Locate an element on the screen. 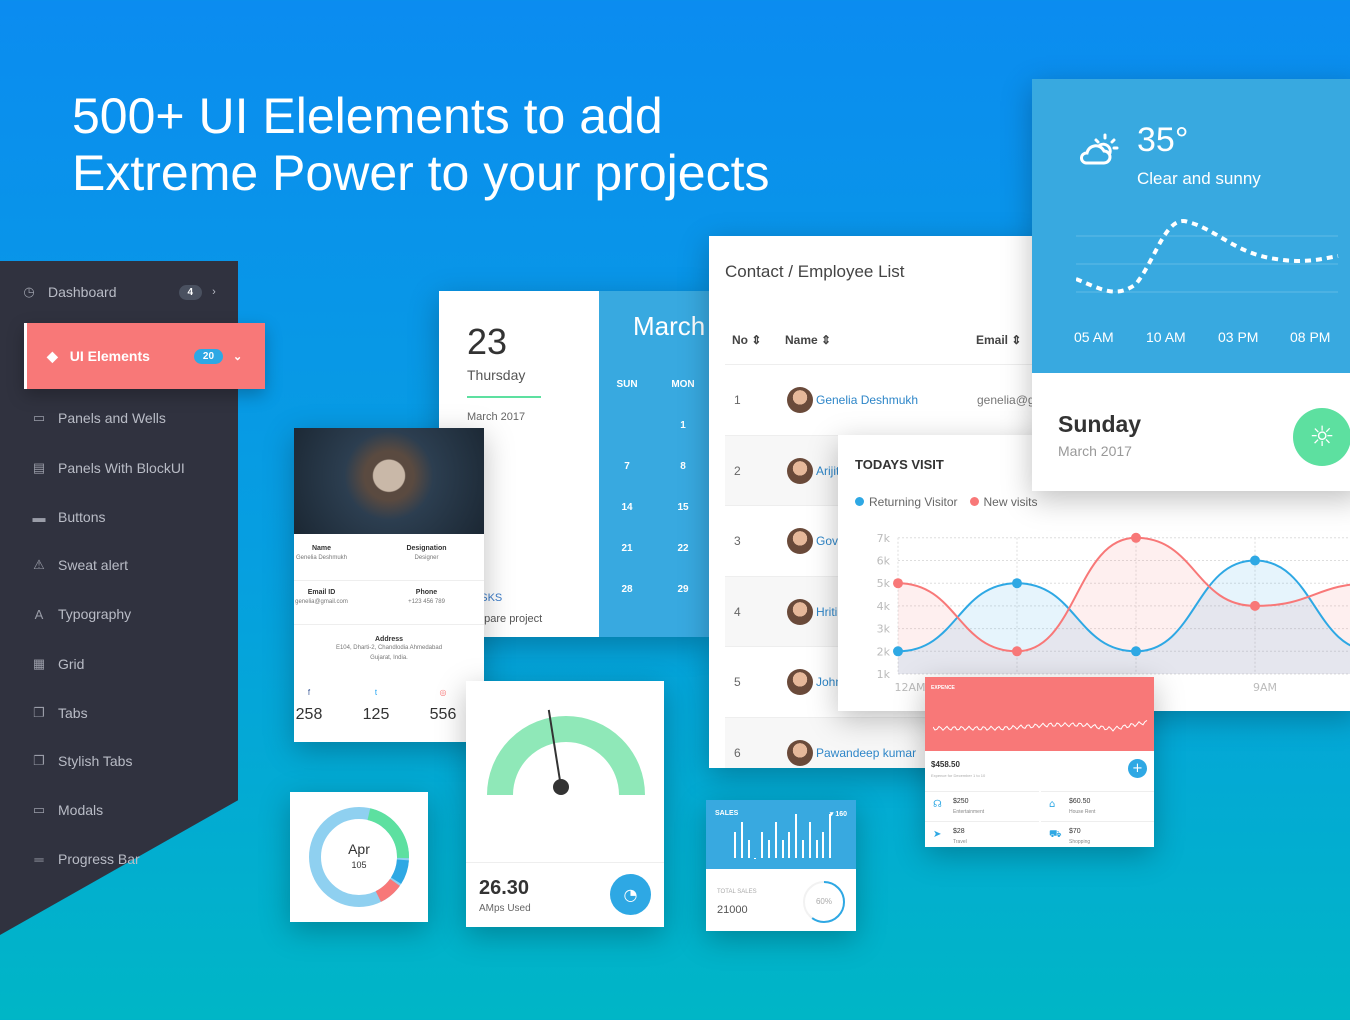  sidebar-item-modals: ▭ Modals is located at coordinates (66, 810).